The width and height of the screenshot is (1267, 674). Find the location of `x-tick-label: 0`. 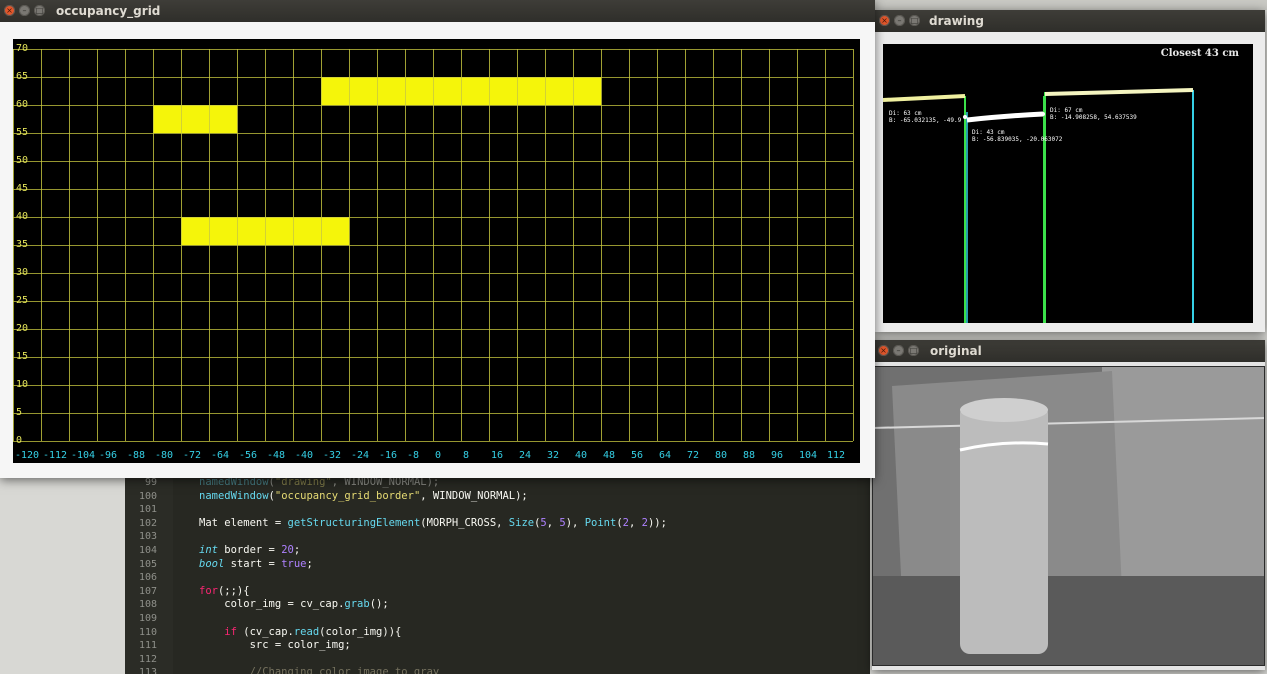

x-tick-label: 0 is located at coordinates (438, 455).